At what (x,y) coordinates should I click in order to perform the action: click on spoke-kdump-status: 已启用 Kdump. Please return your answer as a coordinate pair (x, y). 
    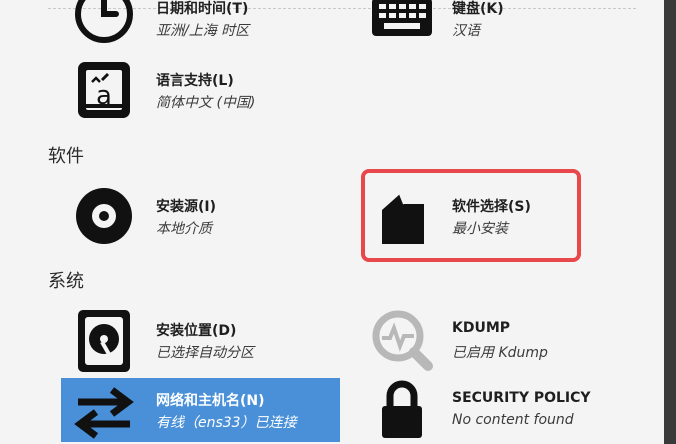
    Looking at the image, I should click on (500, 353).